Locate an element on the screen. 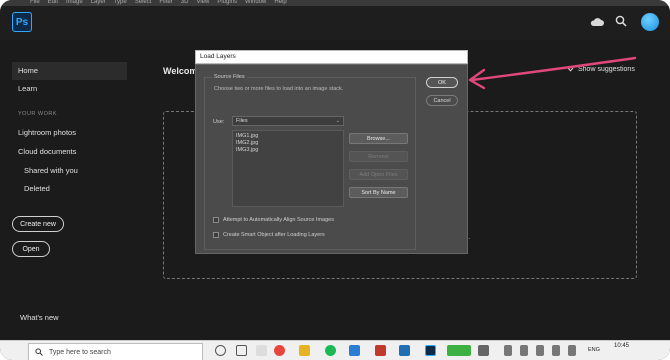  use-label: Use: is located at coordinates (219, 122).